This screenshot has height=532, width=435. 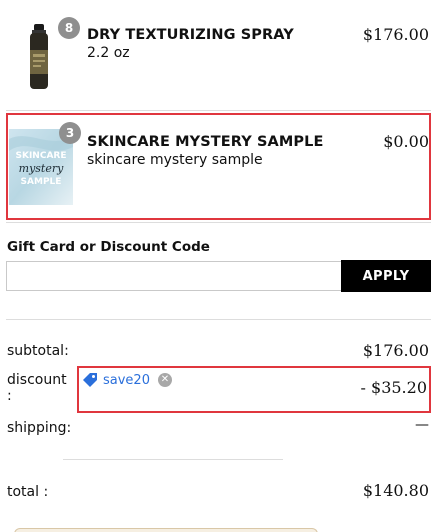 What do you see at coordinates (39, 57) in the screenshot?
I see `spray-can-product-image` at bounding box center [39, 57].